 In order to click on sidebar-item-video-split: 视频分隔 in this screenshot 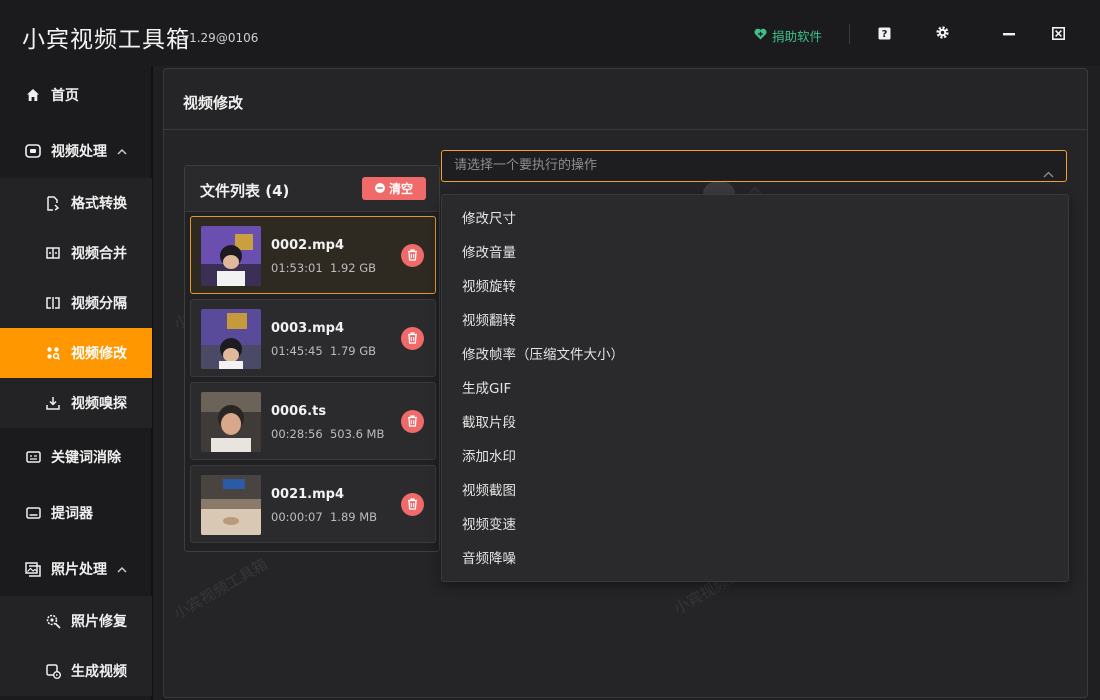, I will do `click(76, 303)`.